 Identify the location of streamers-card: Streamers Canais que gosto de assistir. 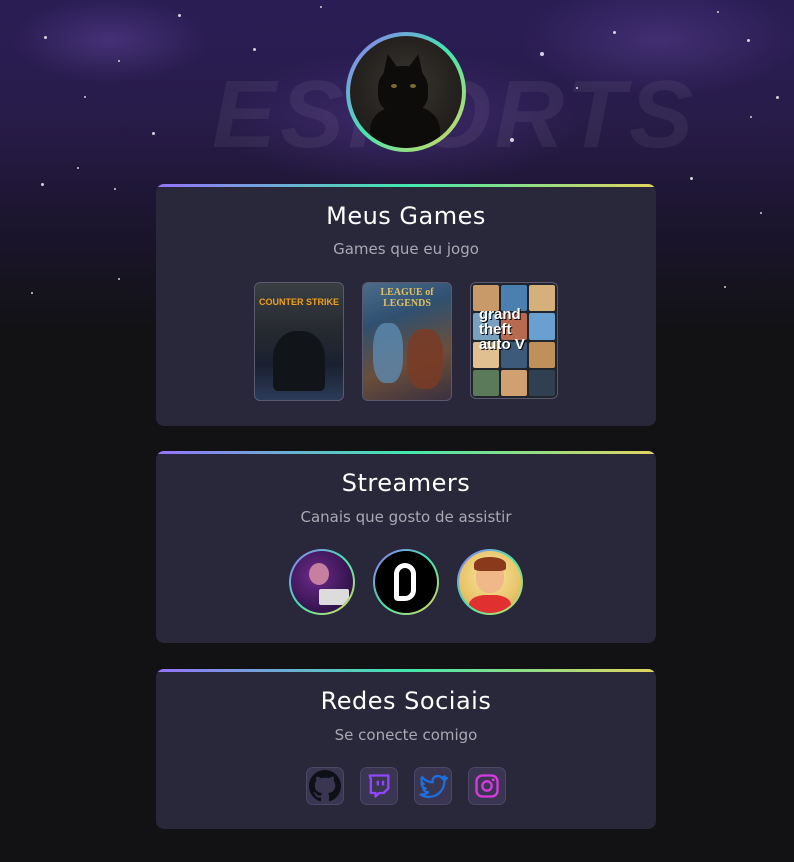
(406, 547).